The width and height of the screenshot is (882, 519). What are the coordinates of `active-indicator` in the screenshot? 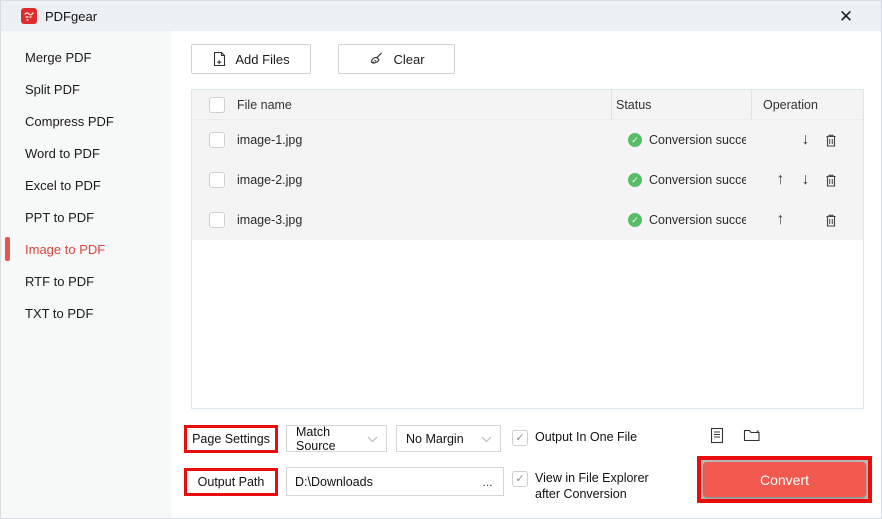 It's located at (7, 249).